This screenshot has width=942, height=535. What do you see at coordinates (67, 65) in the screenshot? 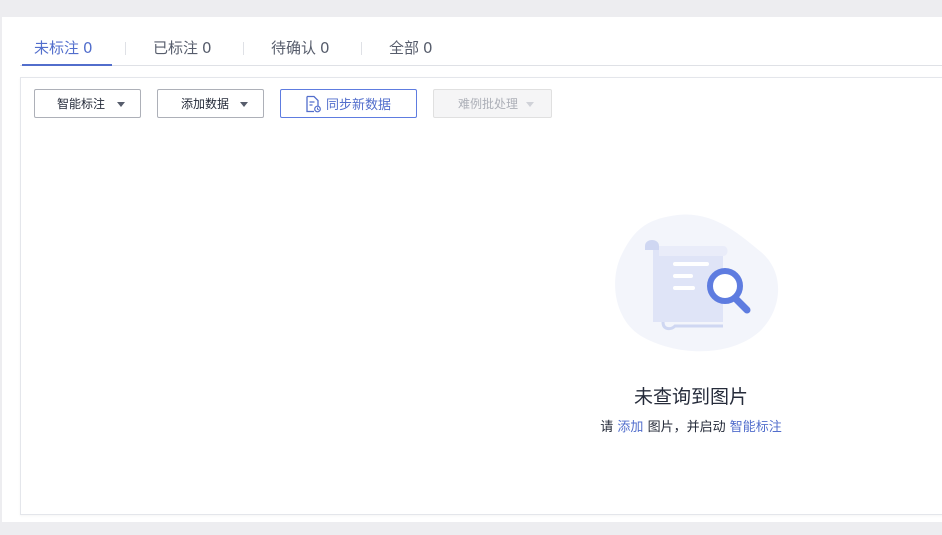
I see `active-tab-indicator` at bounding box center [67, 65].